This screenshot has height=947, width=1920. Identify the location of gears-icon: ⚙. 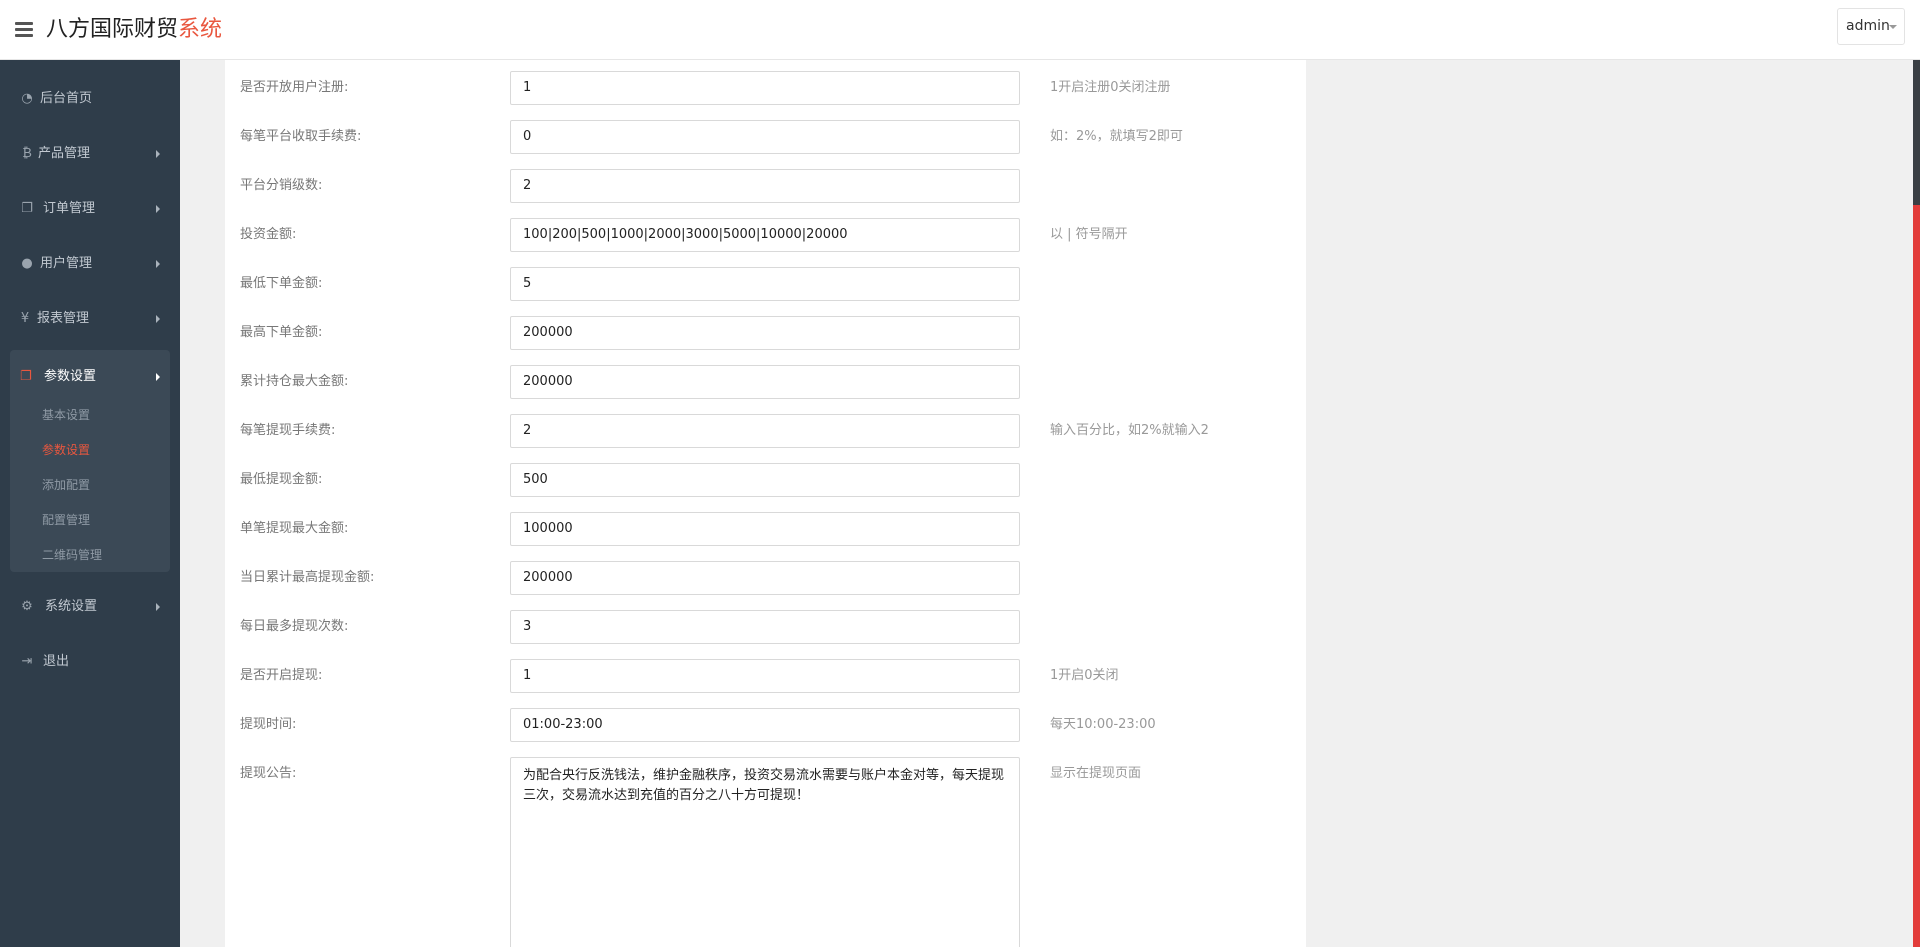
(27, 606).